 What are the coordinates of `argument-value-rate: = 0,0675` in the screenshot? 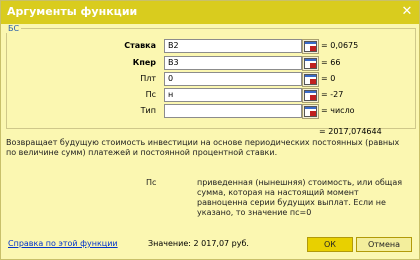 It's located at (340, 45).